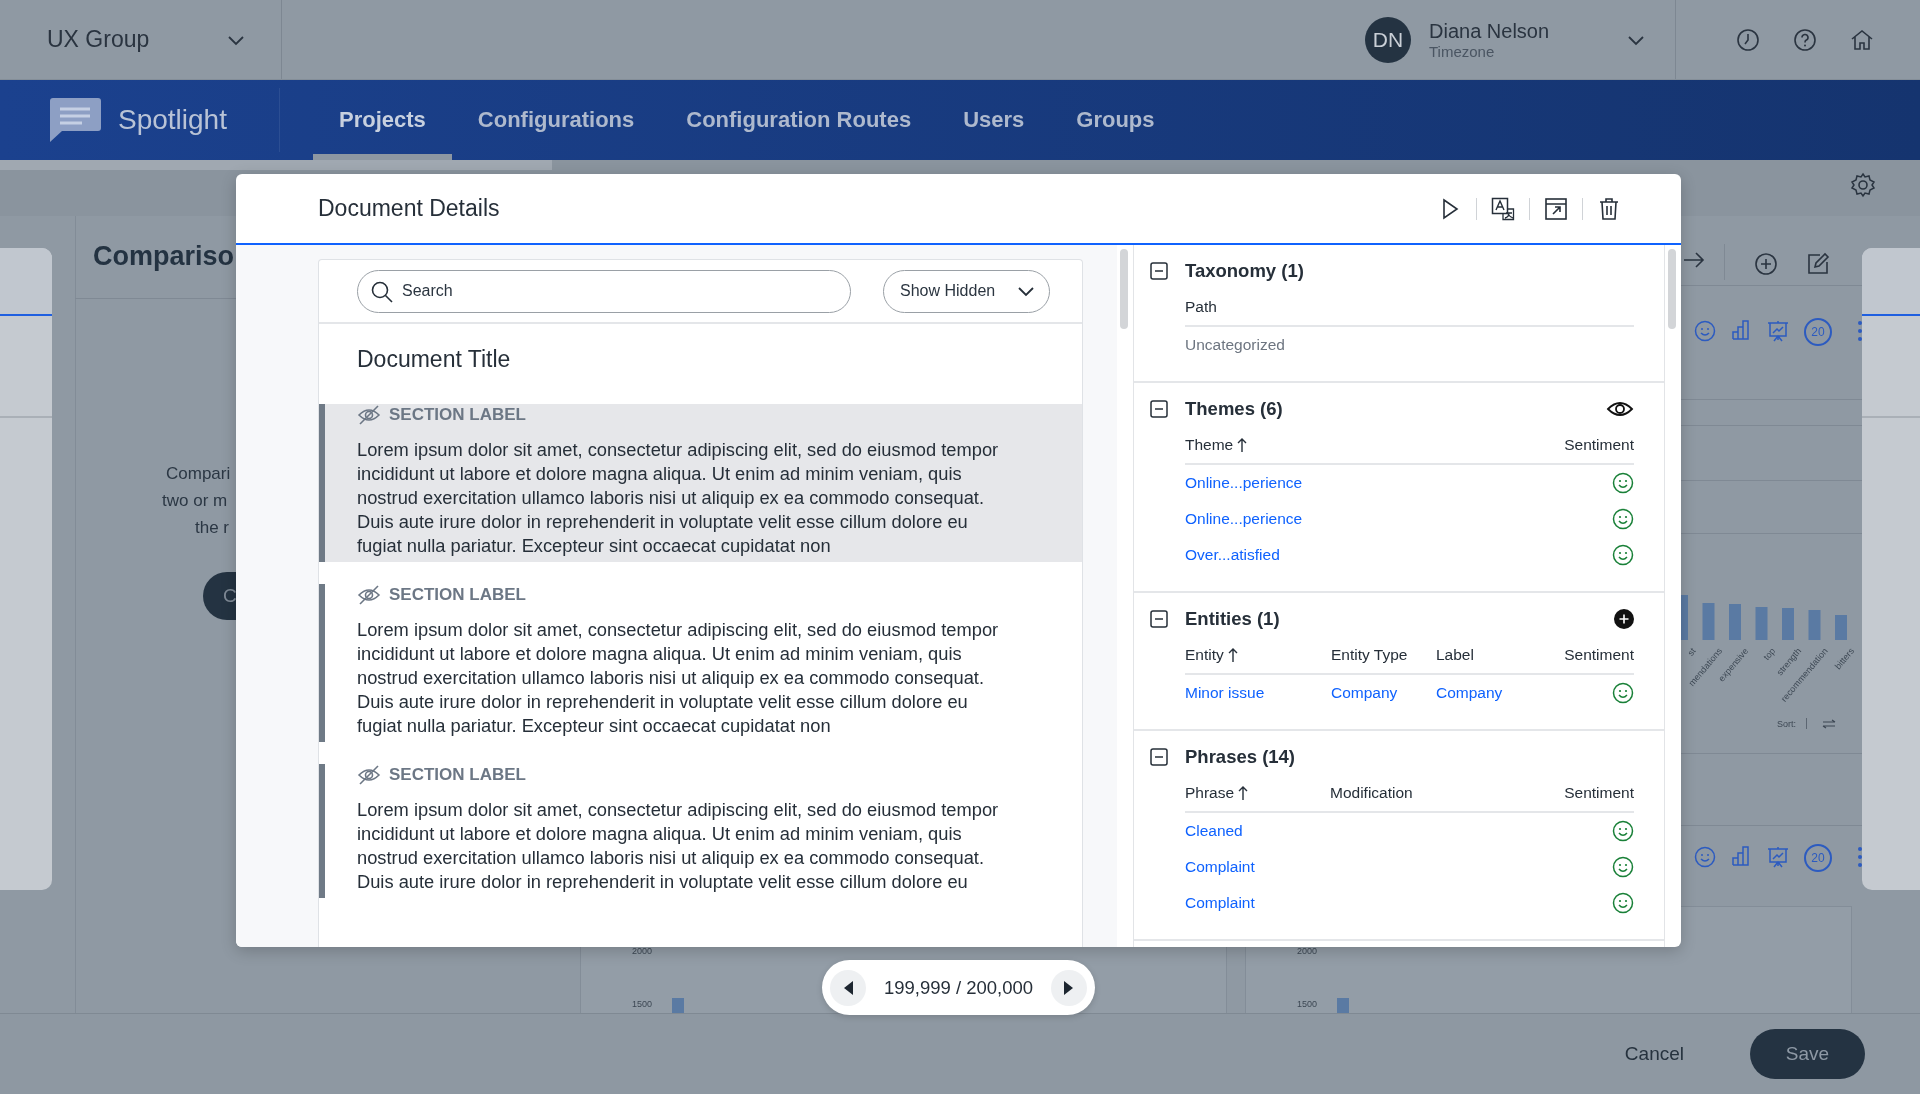 This screenshot has height=1094, width=1920. Describe the element at coordinates (1115, 123) in the screenshot. I see `nav-tab: Groups` at that location.